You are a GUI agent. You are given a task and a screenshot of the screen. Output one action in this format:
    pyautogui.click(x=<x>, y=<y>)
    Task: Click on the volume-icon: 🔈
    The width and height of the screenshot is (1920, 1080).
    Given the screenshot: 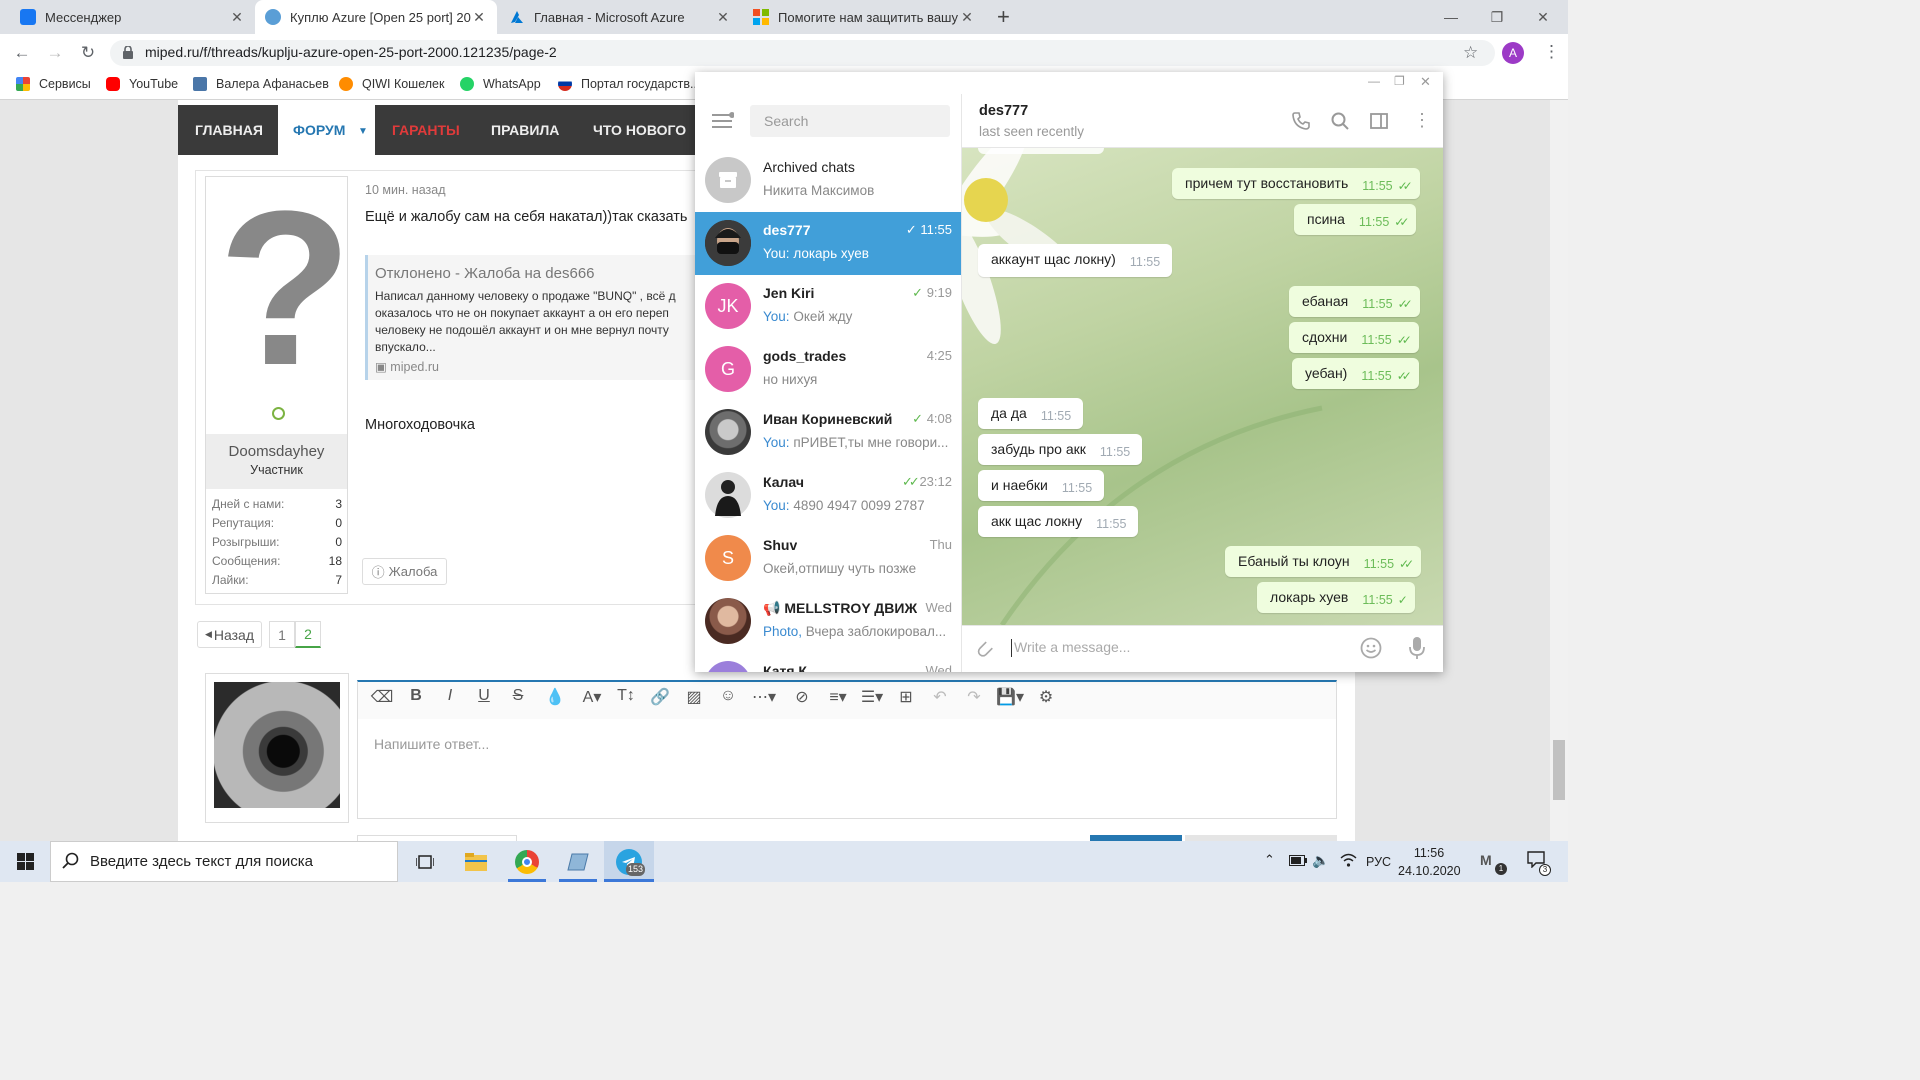 What is the action you would take?
    pyautogui.click(x=1320, y=860)
    